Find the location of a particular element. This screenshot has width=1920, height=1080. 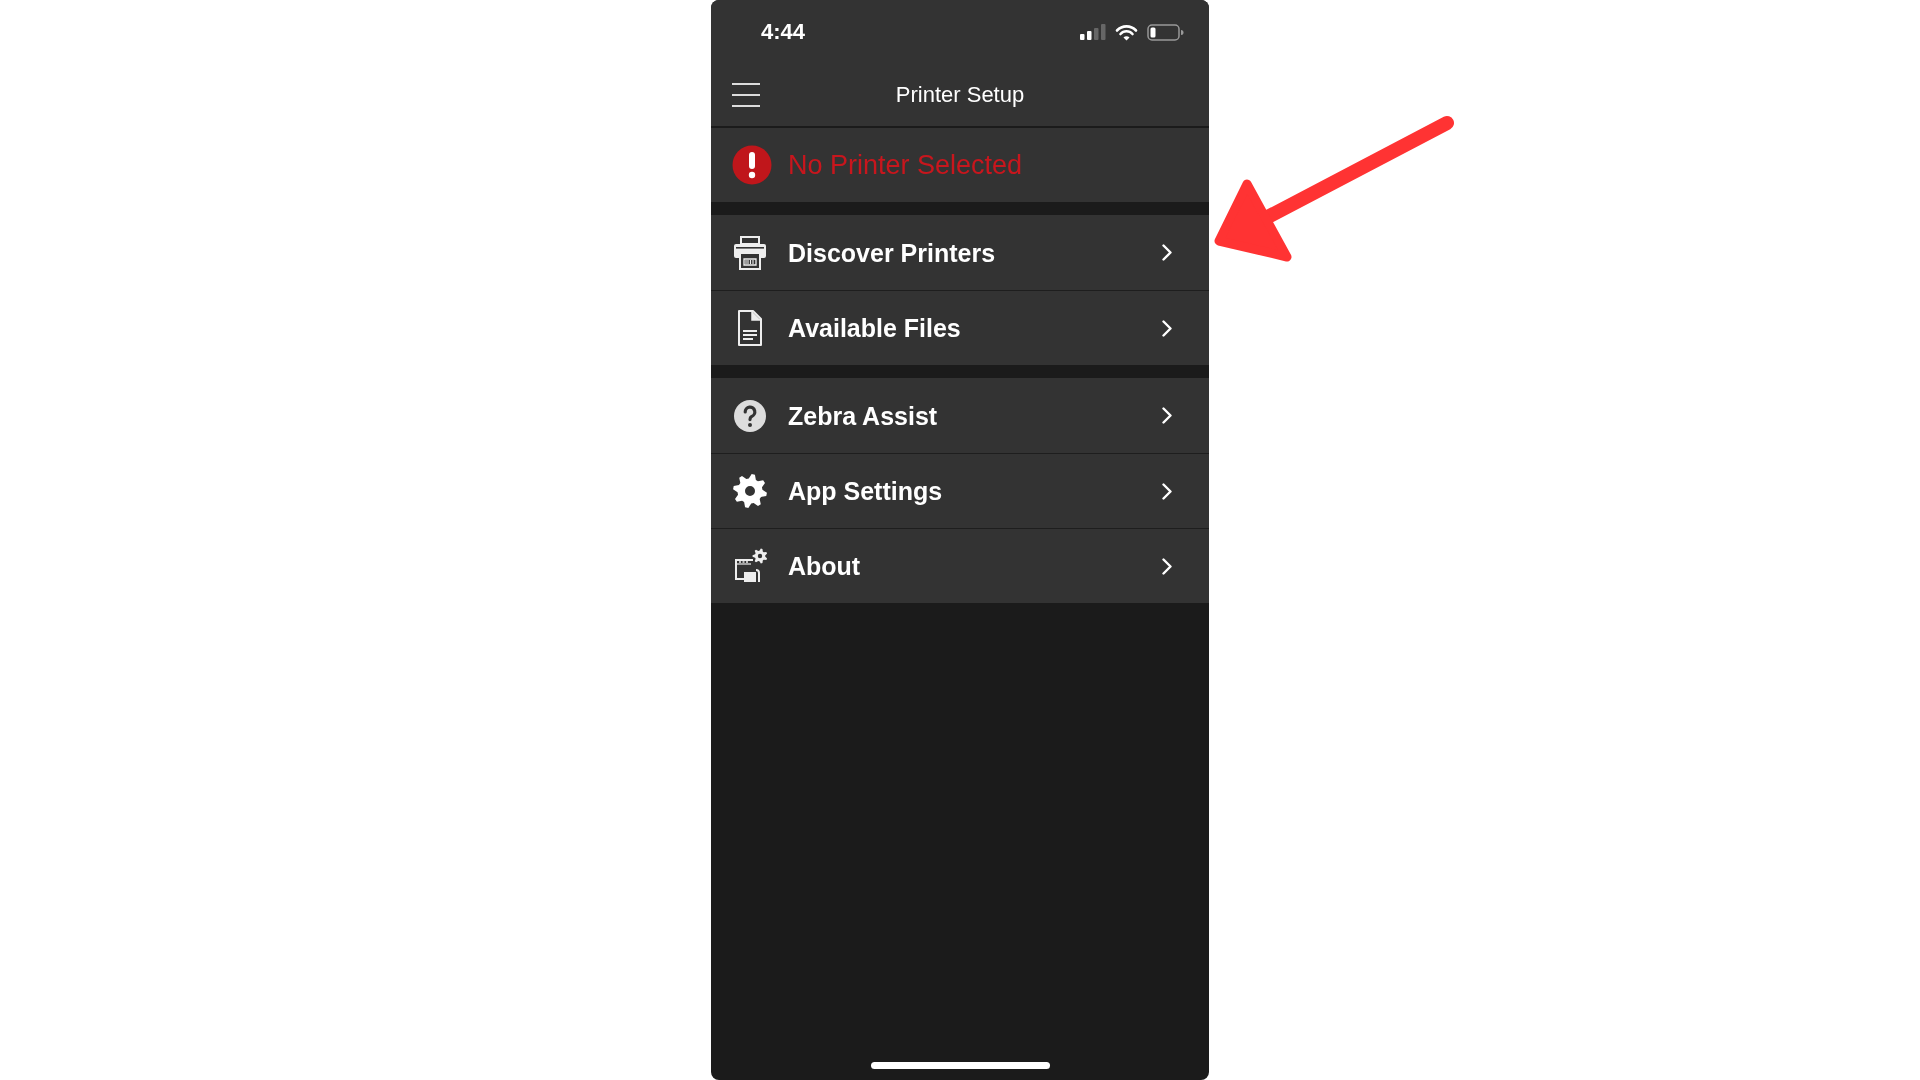

screen-title: Printer Setup is located at coordinates (960, 95).